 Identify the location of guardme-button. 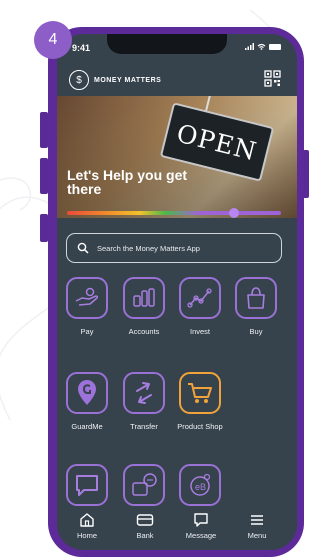
(87, 393).